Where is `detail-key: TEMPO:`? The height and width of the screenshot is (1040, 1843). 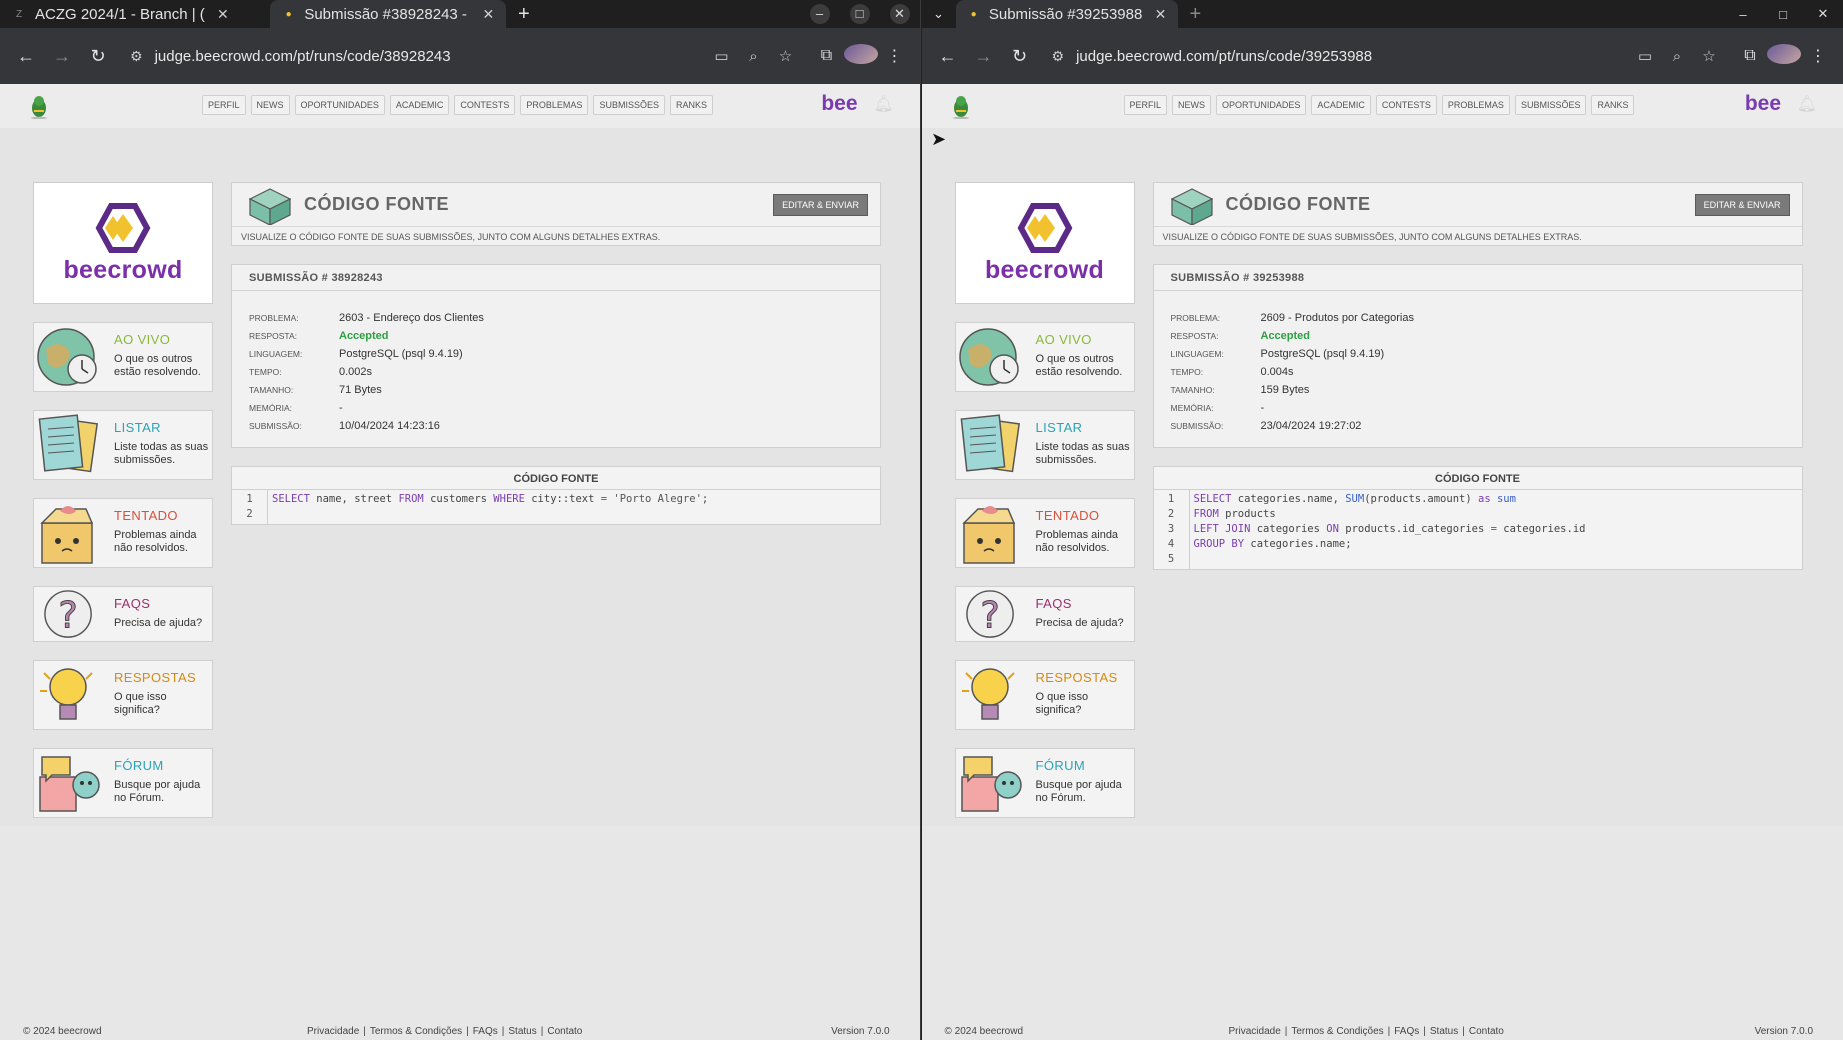
detail-key: TEMPO: is located at coordinates (1187, 372).